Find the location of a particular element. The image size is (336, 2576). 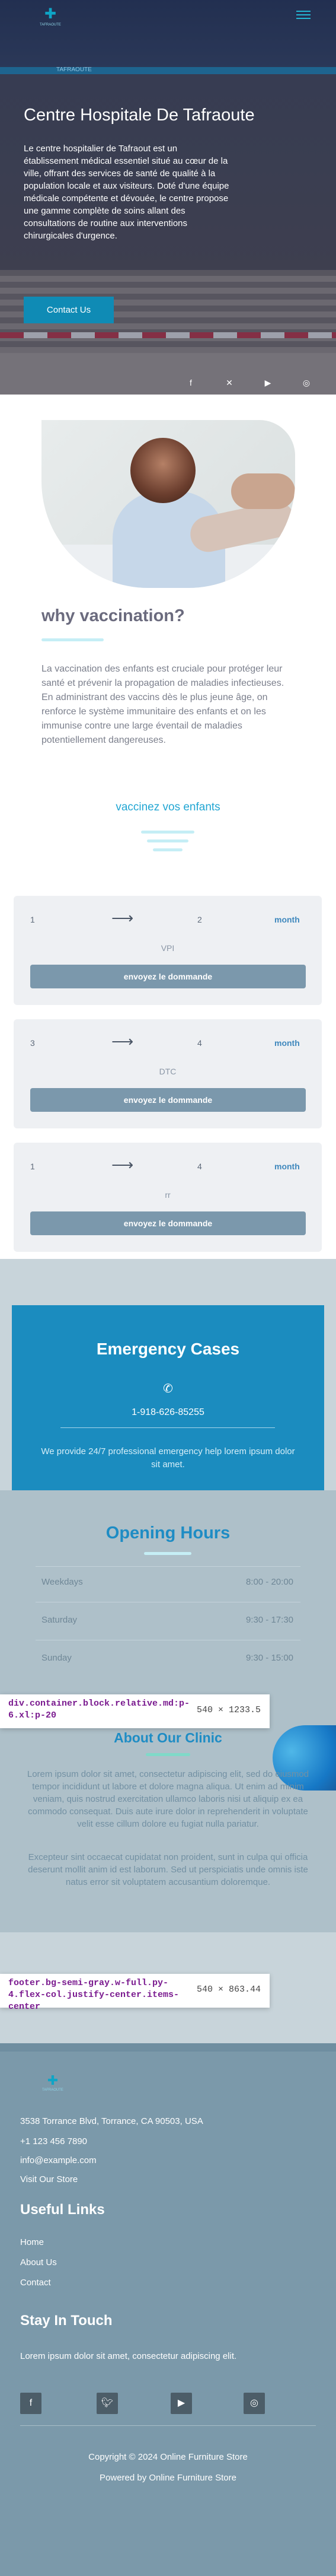

about-title: About Our Clinic is located at coordinates (168, 1737).